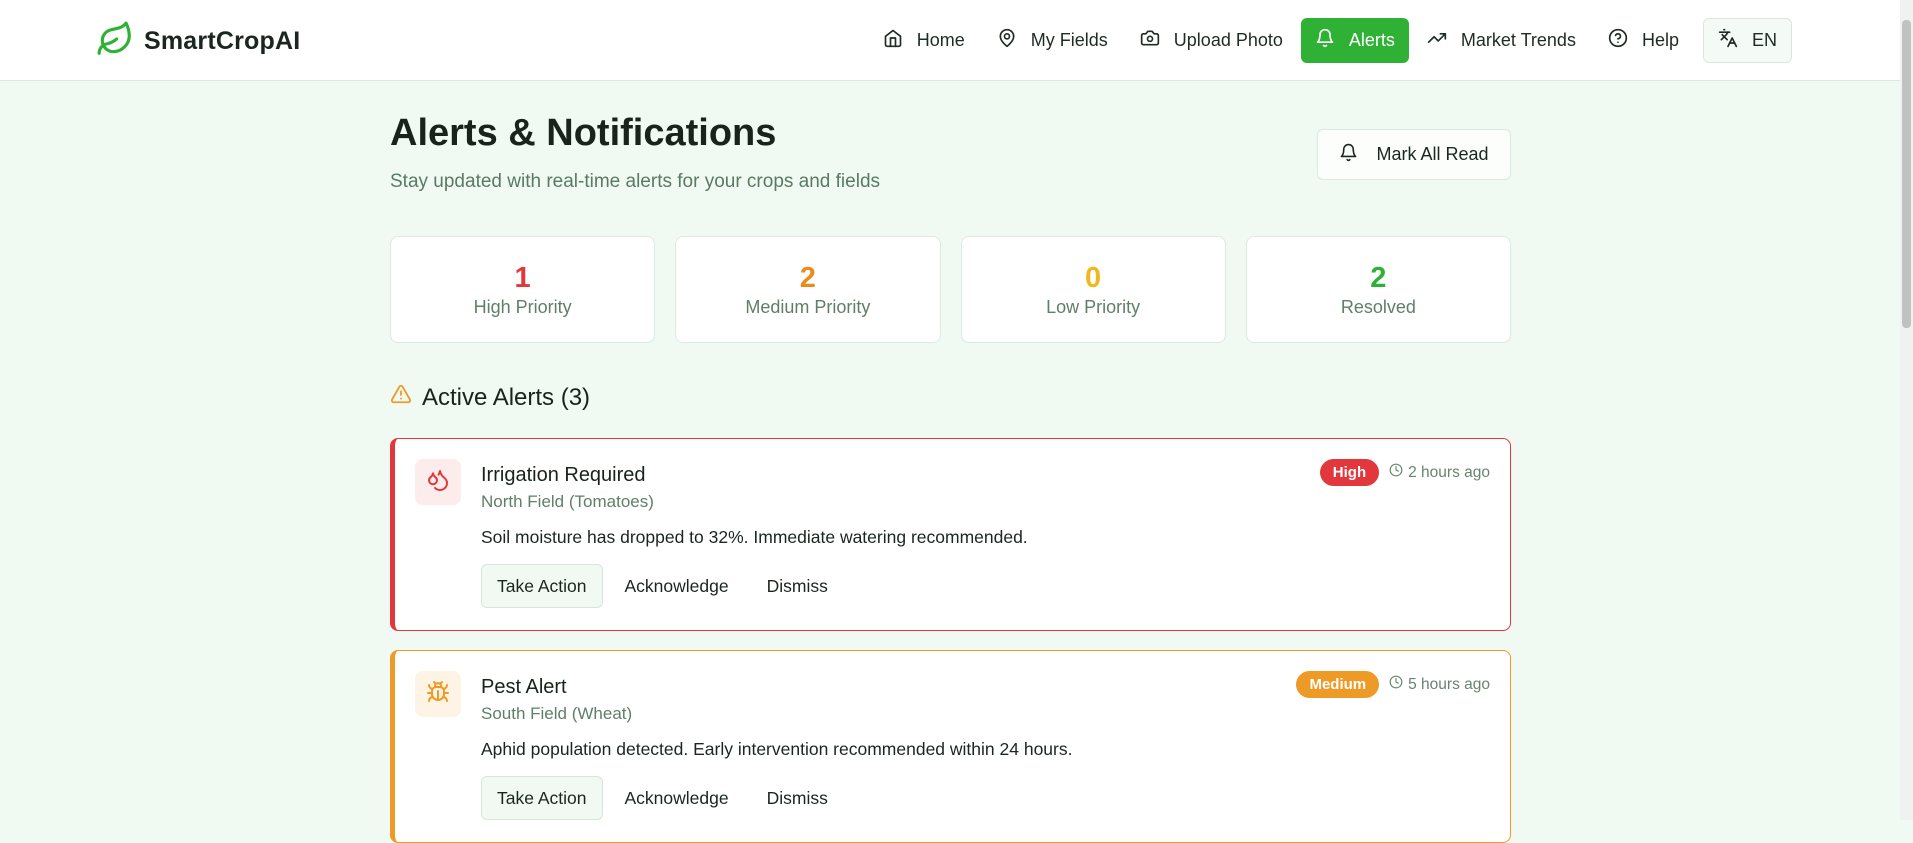  I want to click on alert-timestamp: 5 hours ago, so click(1439, 684).